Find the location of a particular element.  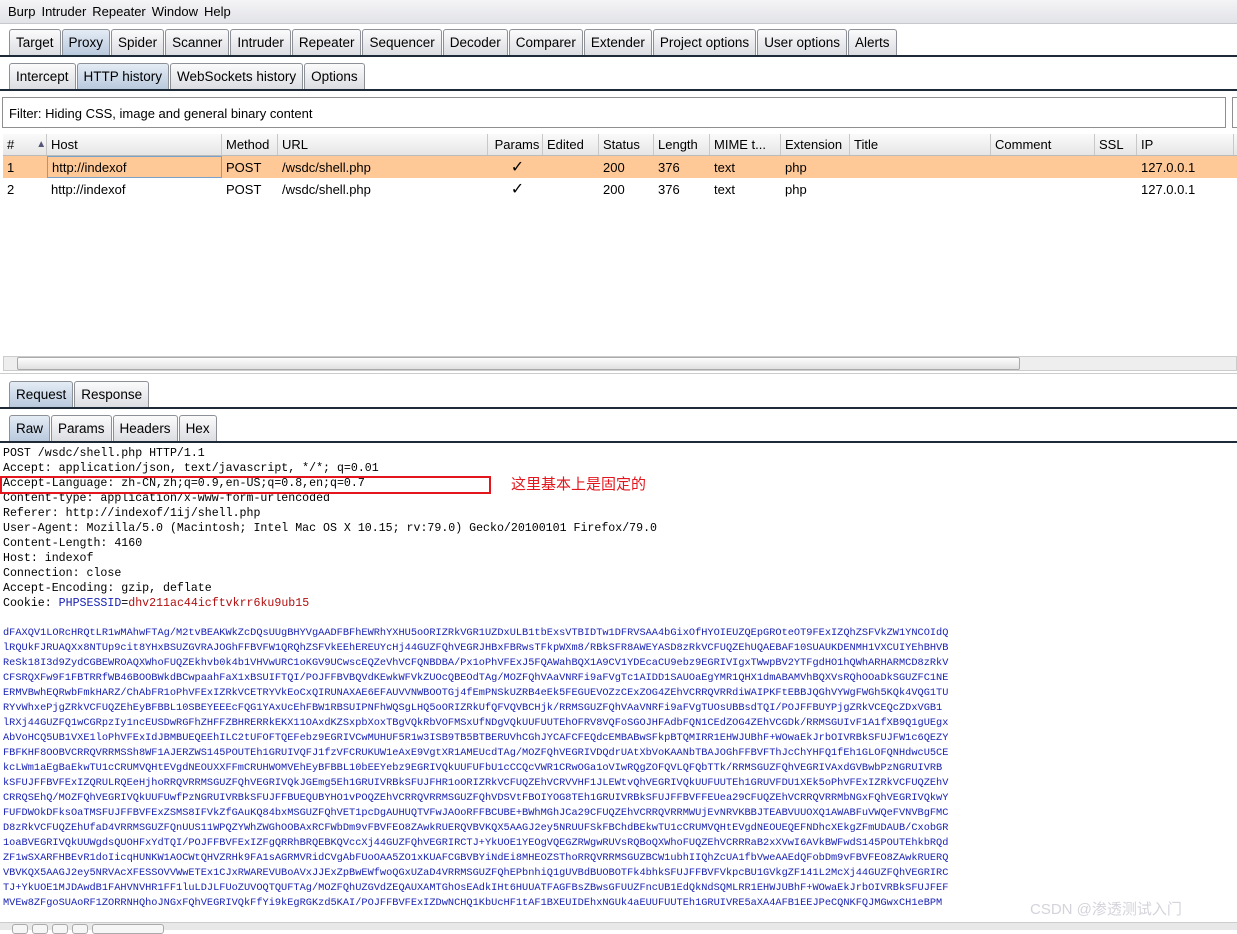

tab-intruder: Intruder is located at coordinates (260, 42).